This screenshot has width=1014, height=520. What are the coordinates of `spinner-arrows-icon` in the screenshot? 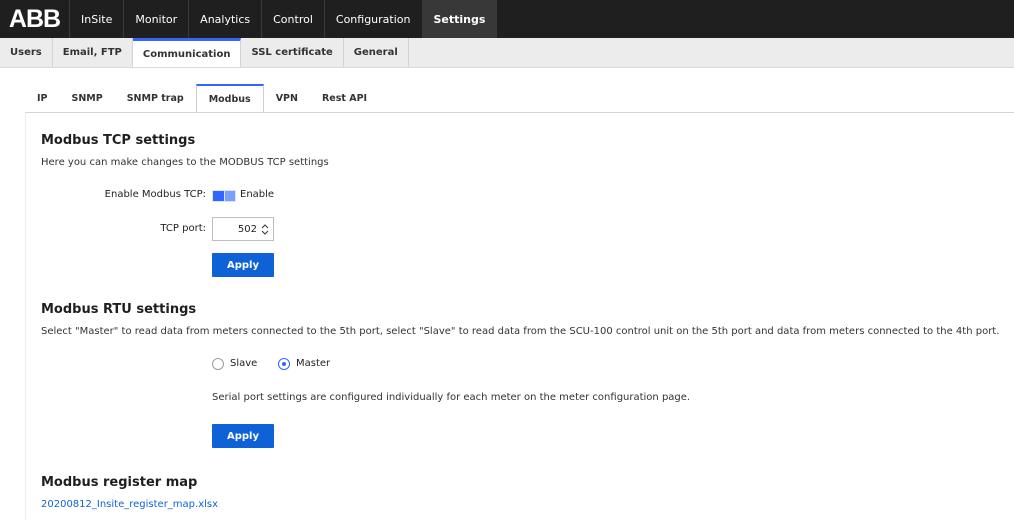 It's located at (265, 229).